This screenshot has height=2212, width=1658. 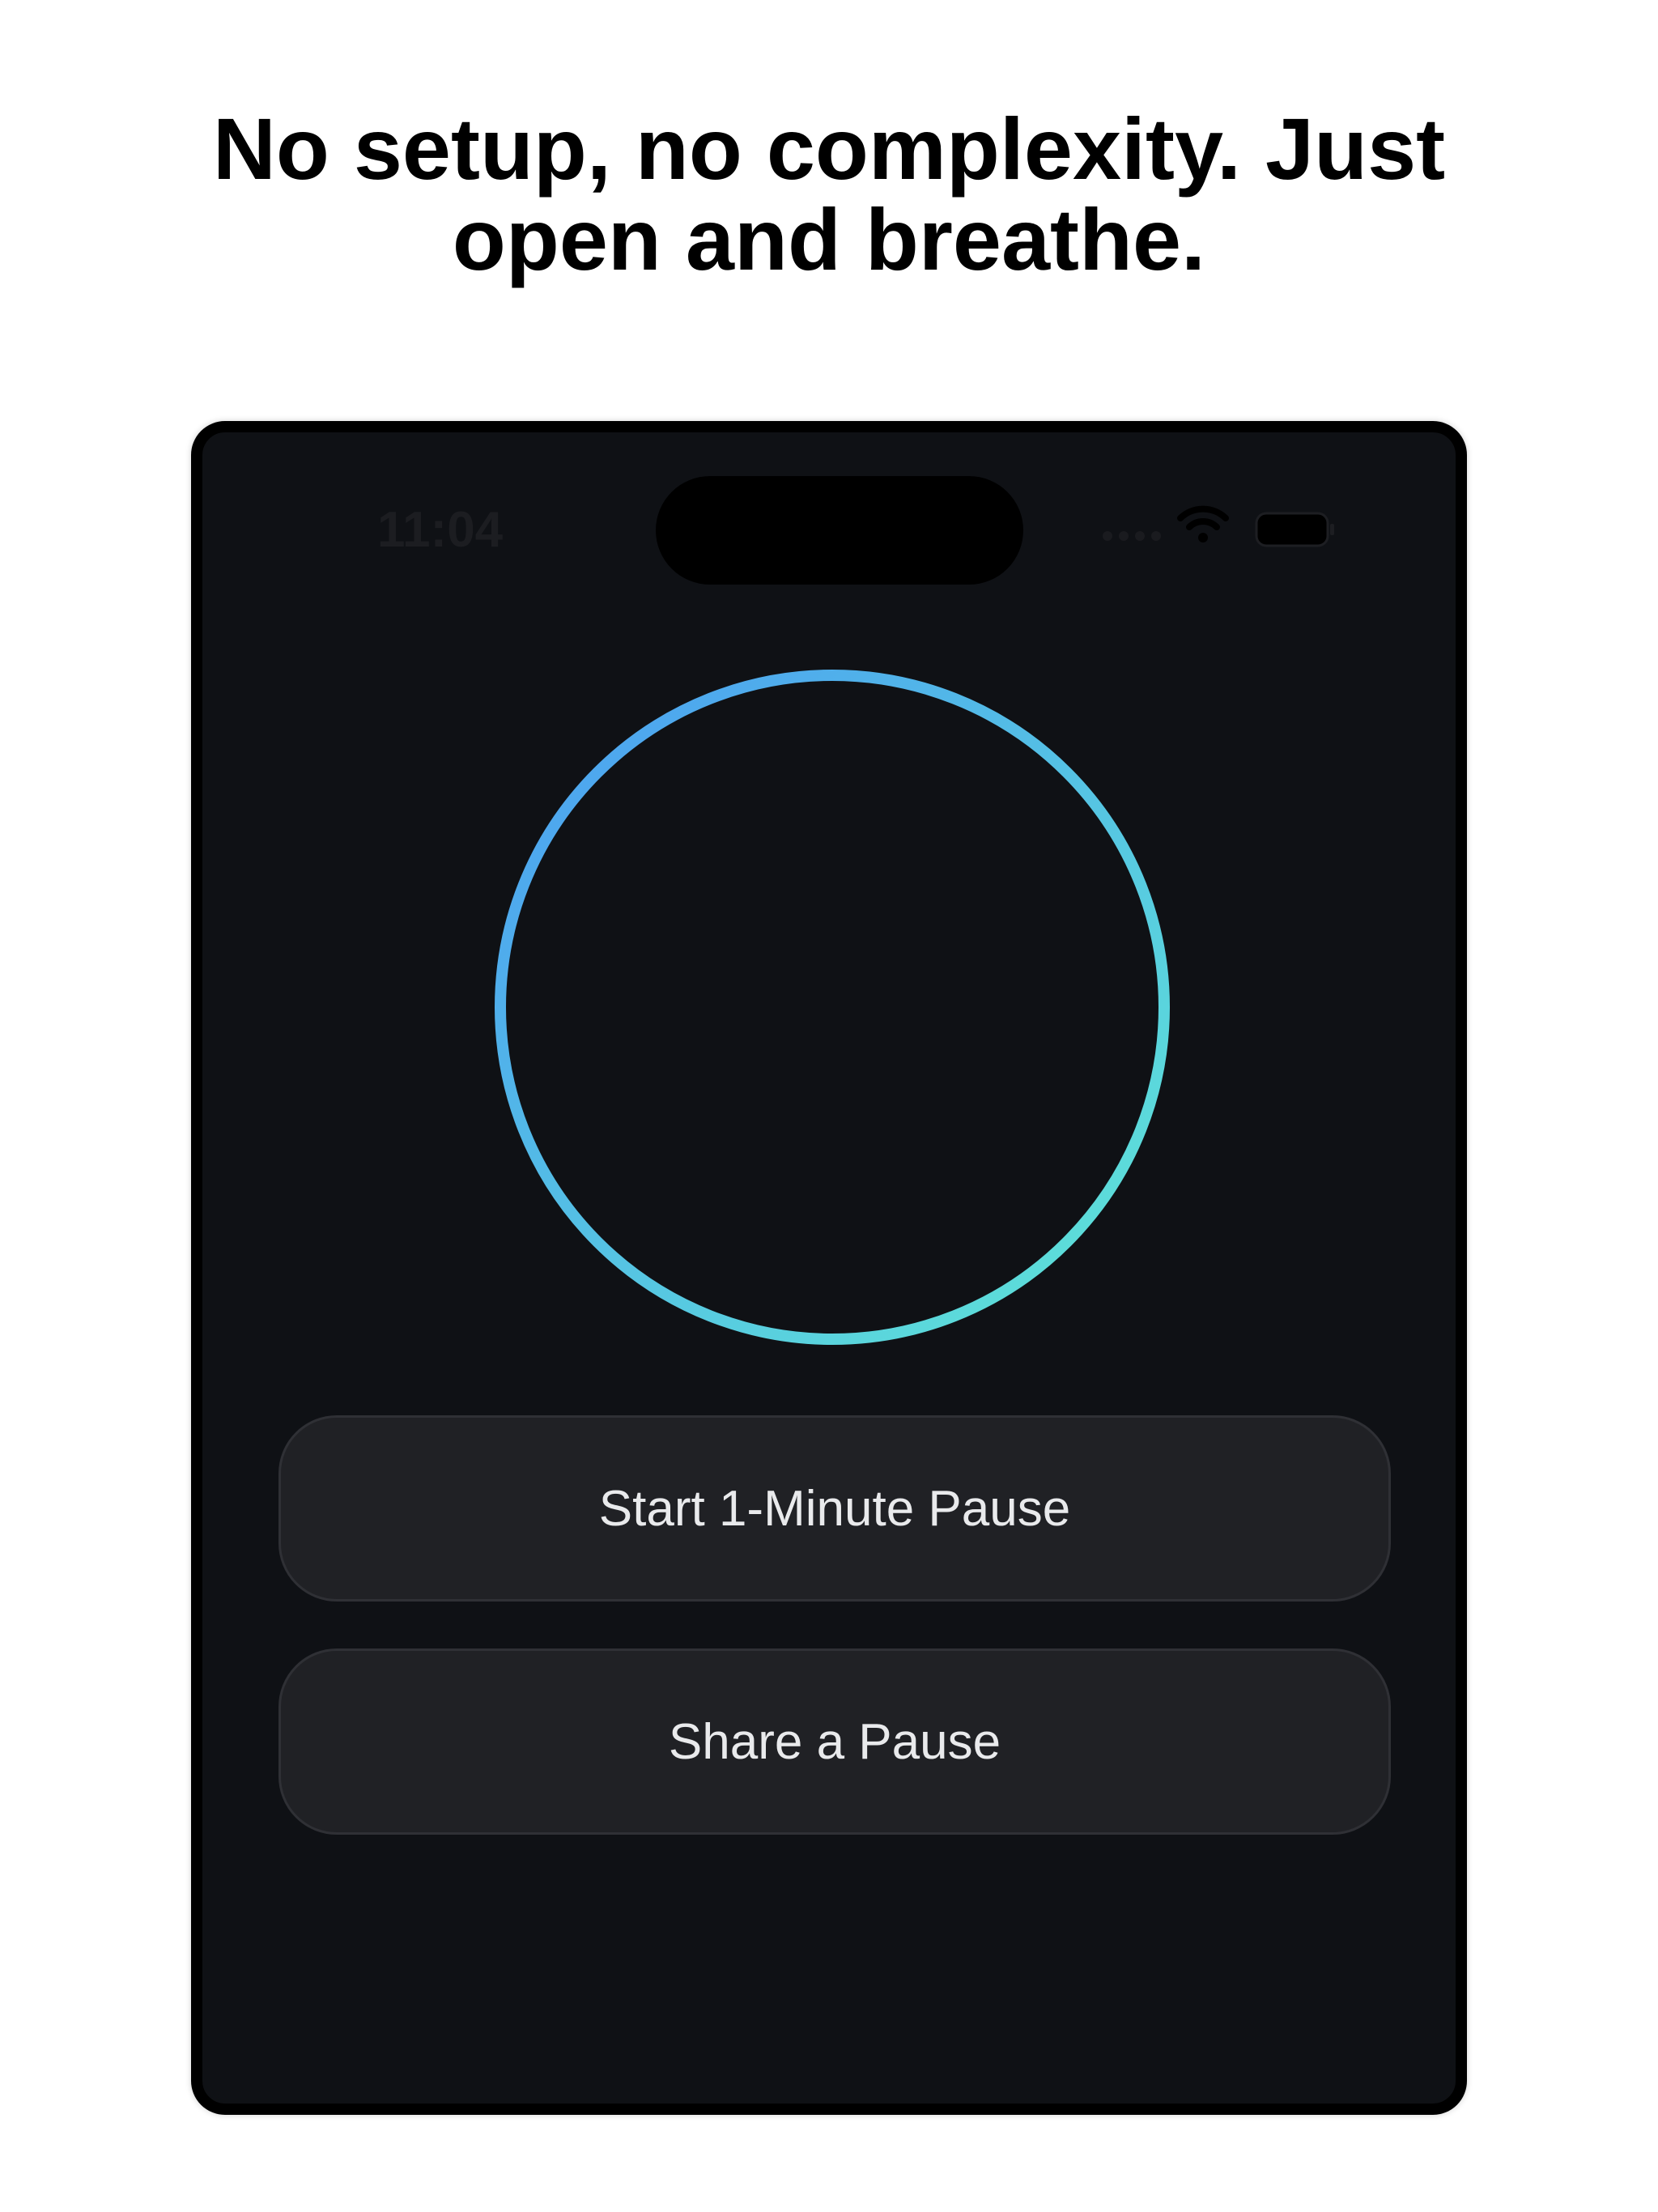 I want to click on battery-icon, so click(x=1294, y=530).